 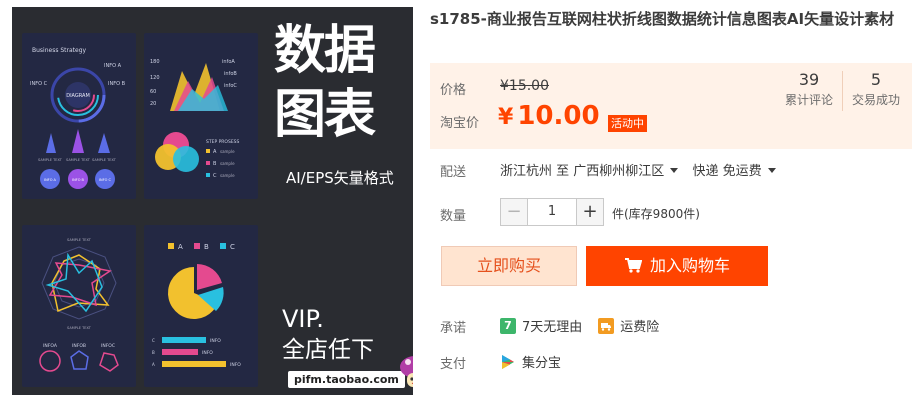 What do you see at coordinates (230, 86) in the screenshot?
I see `mock-info-c-lower: infoC` at bounding box center [230, 86].